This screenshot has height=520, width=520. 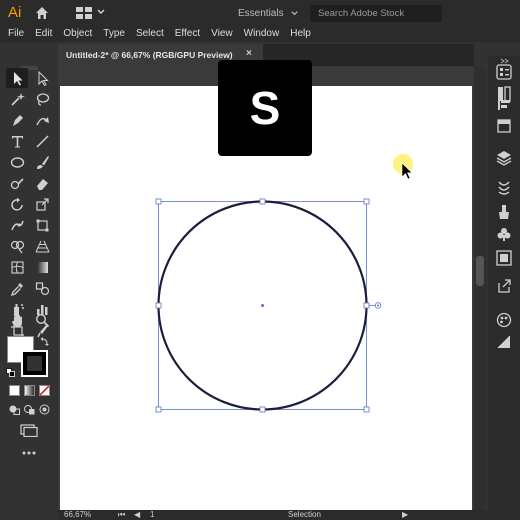 I want to click on puppet-warp-tool, so click(x=17, y=225).